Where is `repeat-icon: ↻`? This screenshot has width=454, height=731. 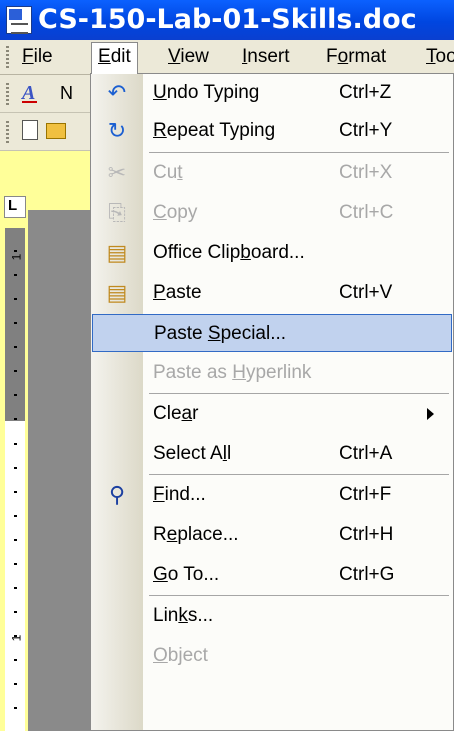 repeat-icon: ↻ is located at coordinates (117, 130).